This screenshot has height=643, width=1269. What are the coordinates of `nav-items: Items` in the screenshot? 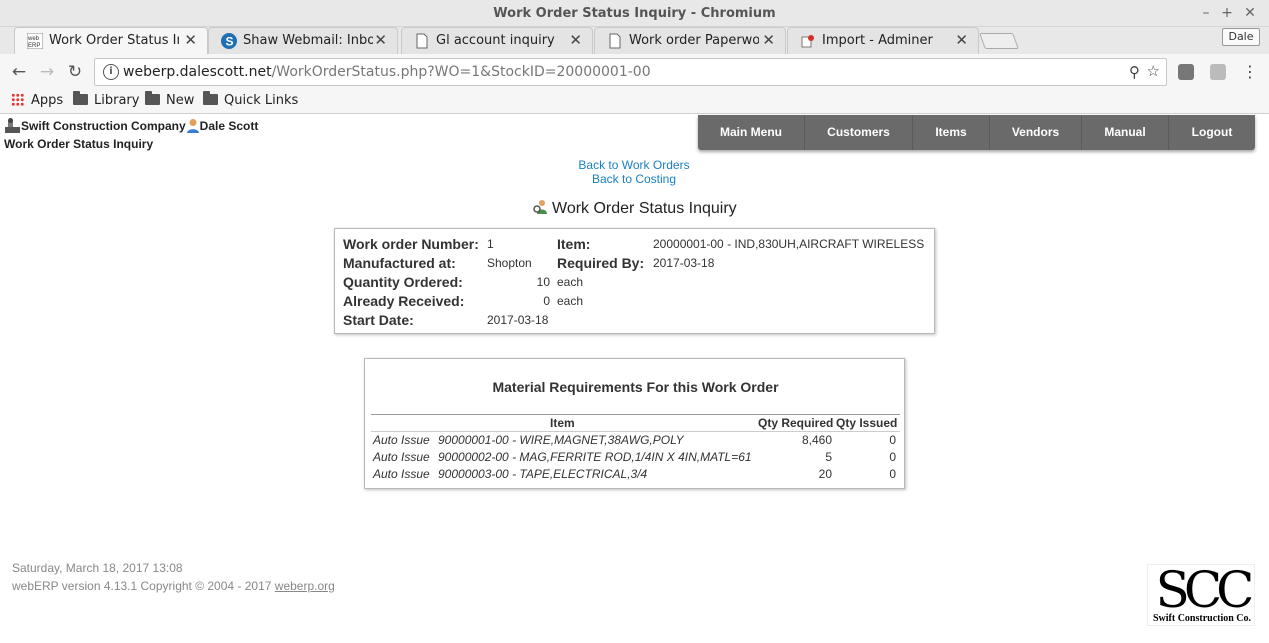 It's located at (951, 132).